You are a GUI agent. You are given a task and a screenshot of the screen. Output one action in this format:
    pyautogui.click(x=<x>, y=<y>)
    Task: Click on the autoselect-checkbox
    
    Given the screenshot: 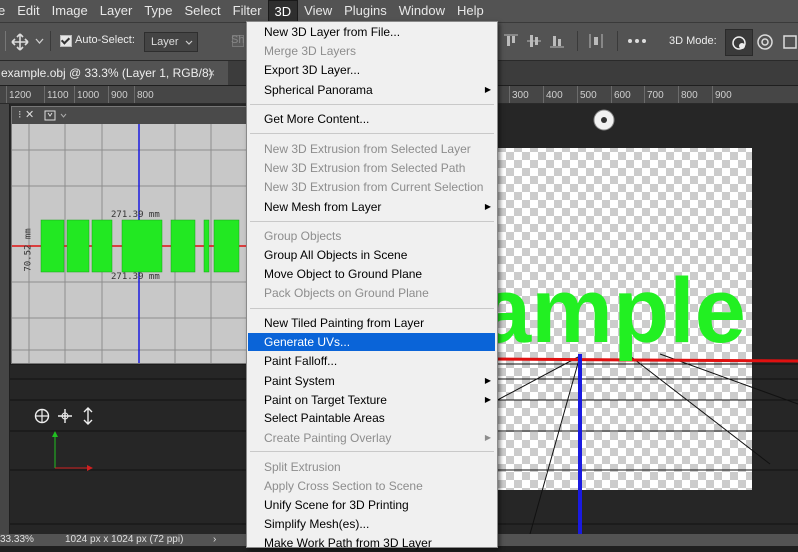 What is the action you would take?
    pyautogui.click(x=66, y=41)
    